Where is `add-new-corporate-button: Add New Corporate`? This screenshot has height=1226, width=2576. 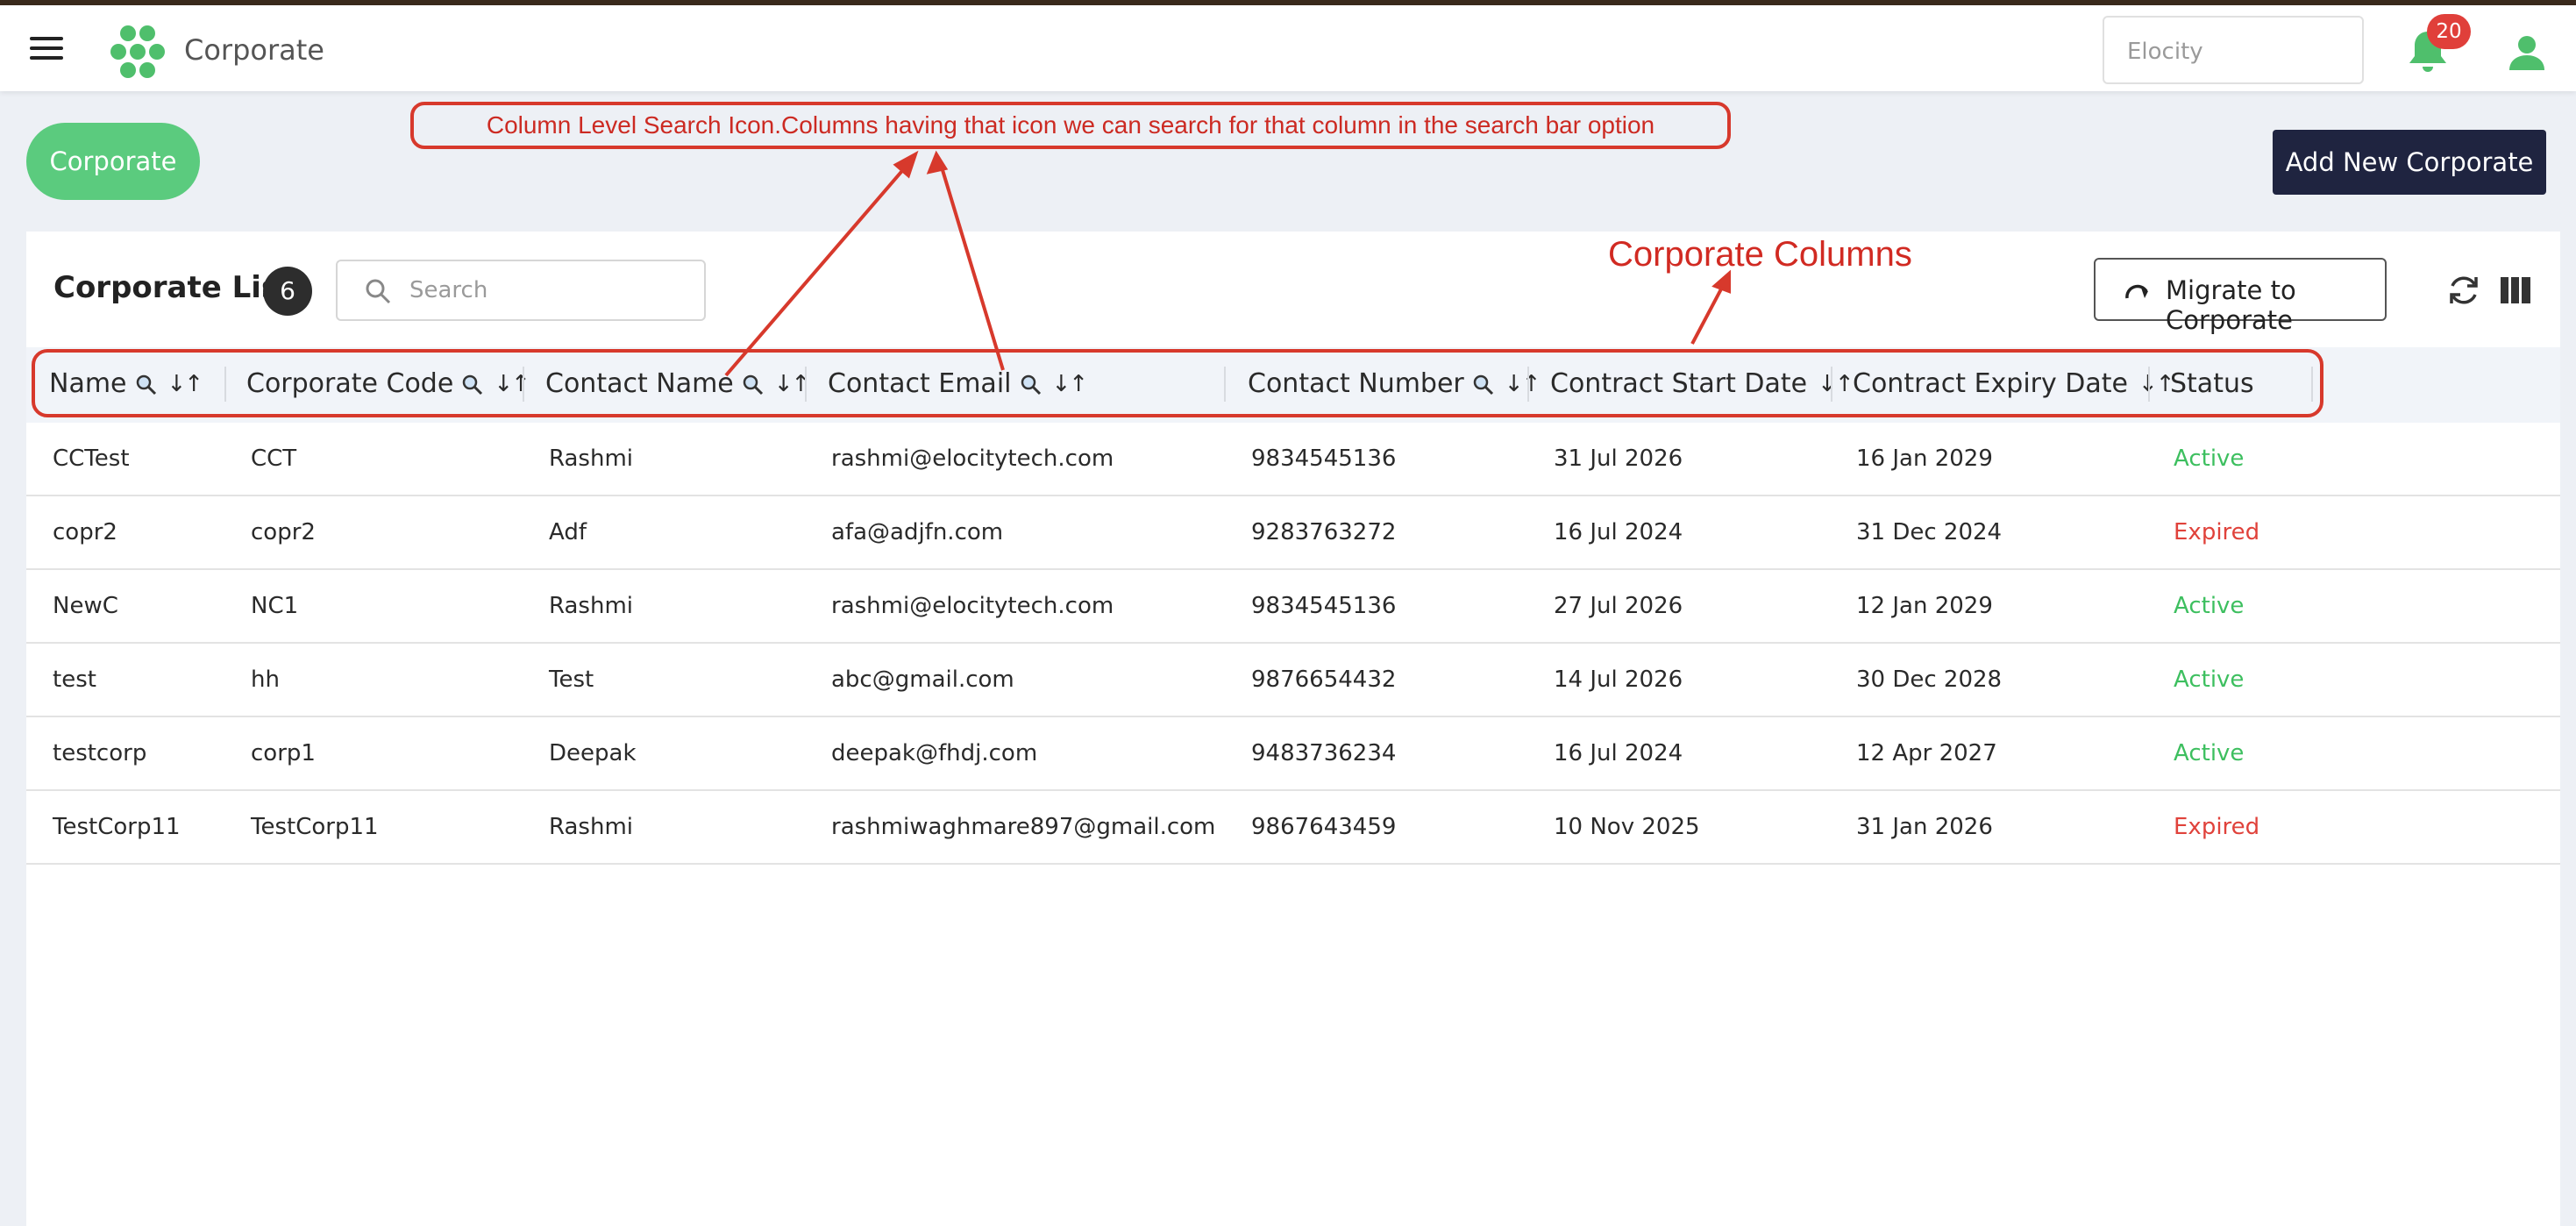 add-new-corporate-button: Add New Corporate is located at coordinates (2409, 162).